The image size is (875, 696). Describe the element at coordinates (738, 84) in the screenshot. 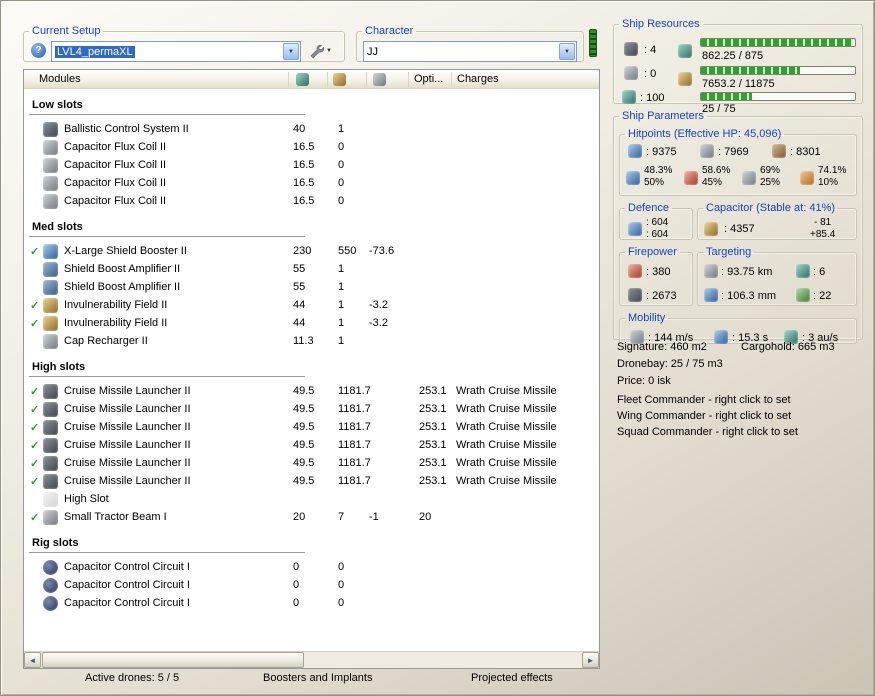

I see `powergrid-usage-text: 7653.2 / 11875` at that location.